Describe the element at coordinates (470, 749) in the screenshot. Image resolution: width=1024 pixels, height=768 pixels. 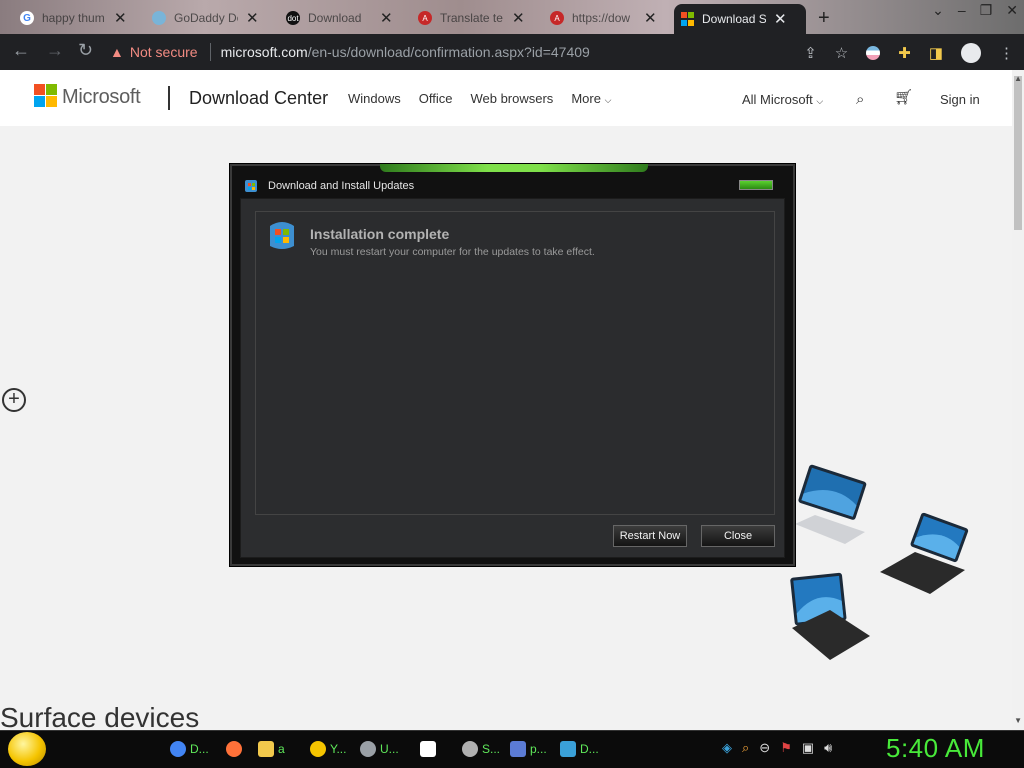
I see `gear-icon` at that location.